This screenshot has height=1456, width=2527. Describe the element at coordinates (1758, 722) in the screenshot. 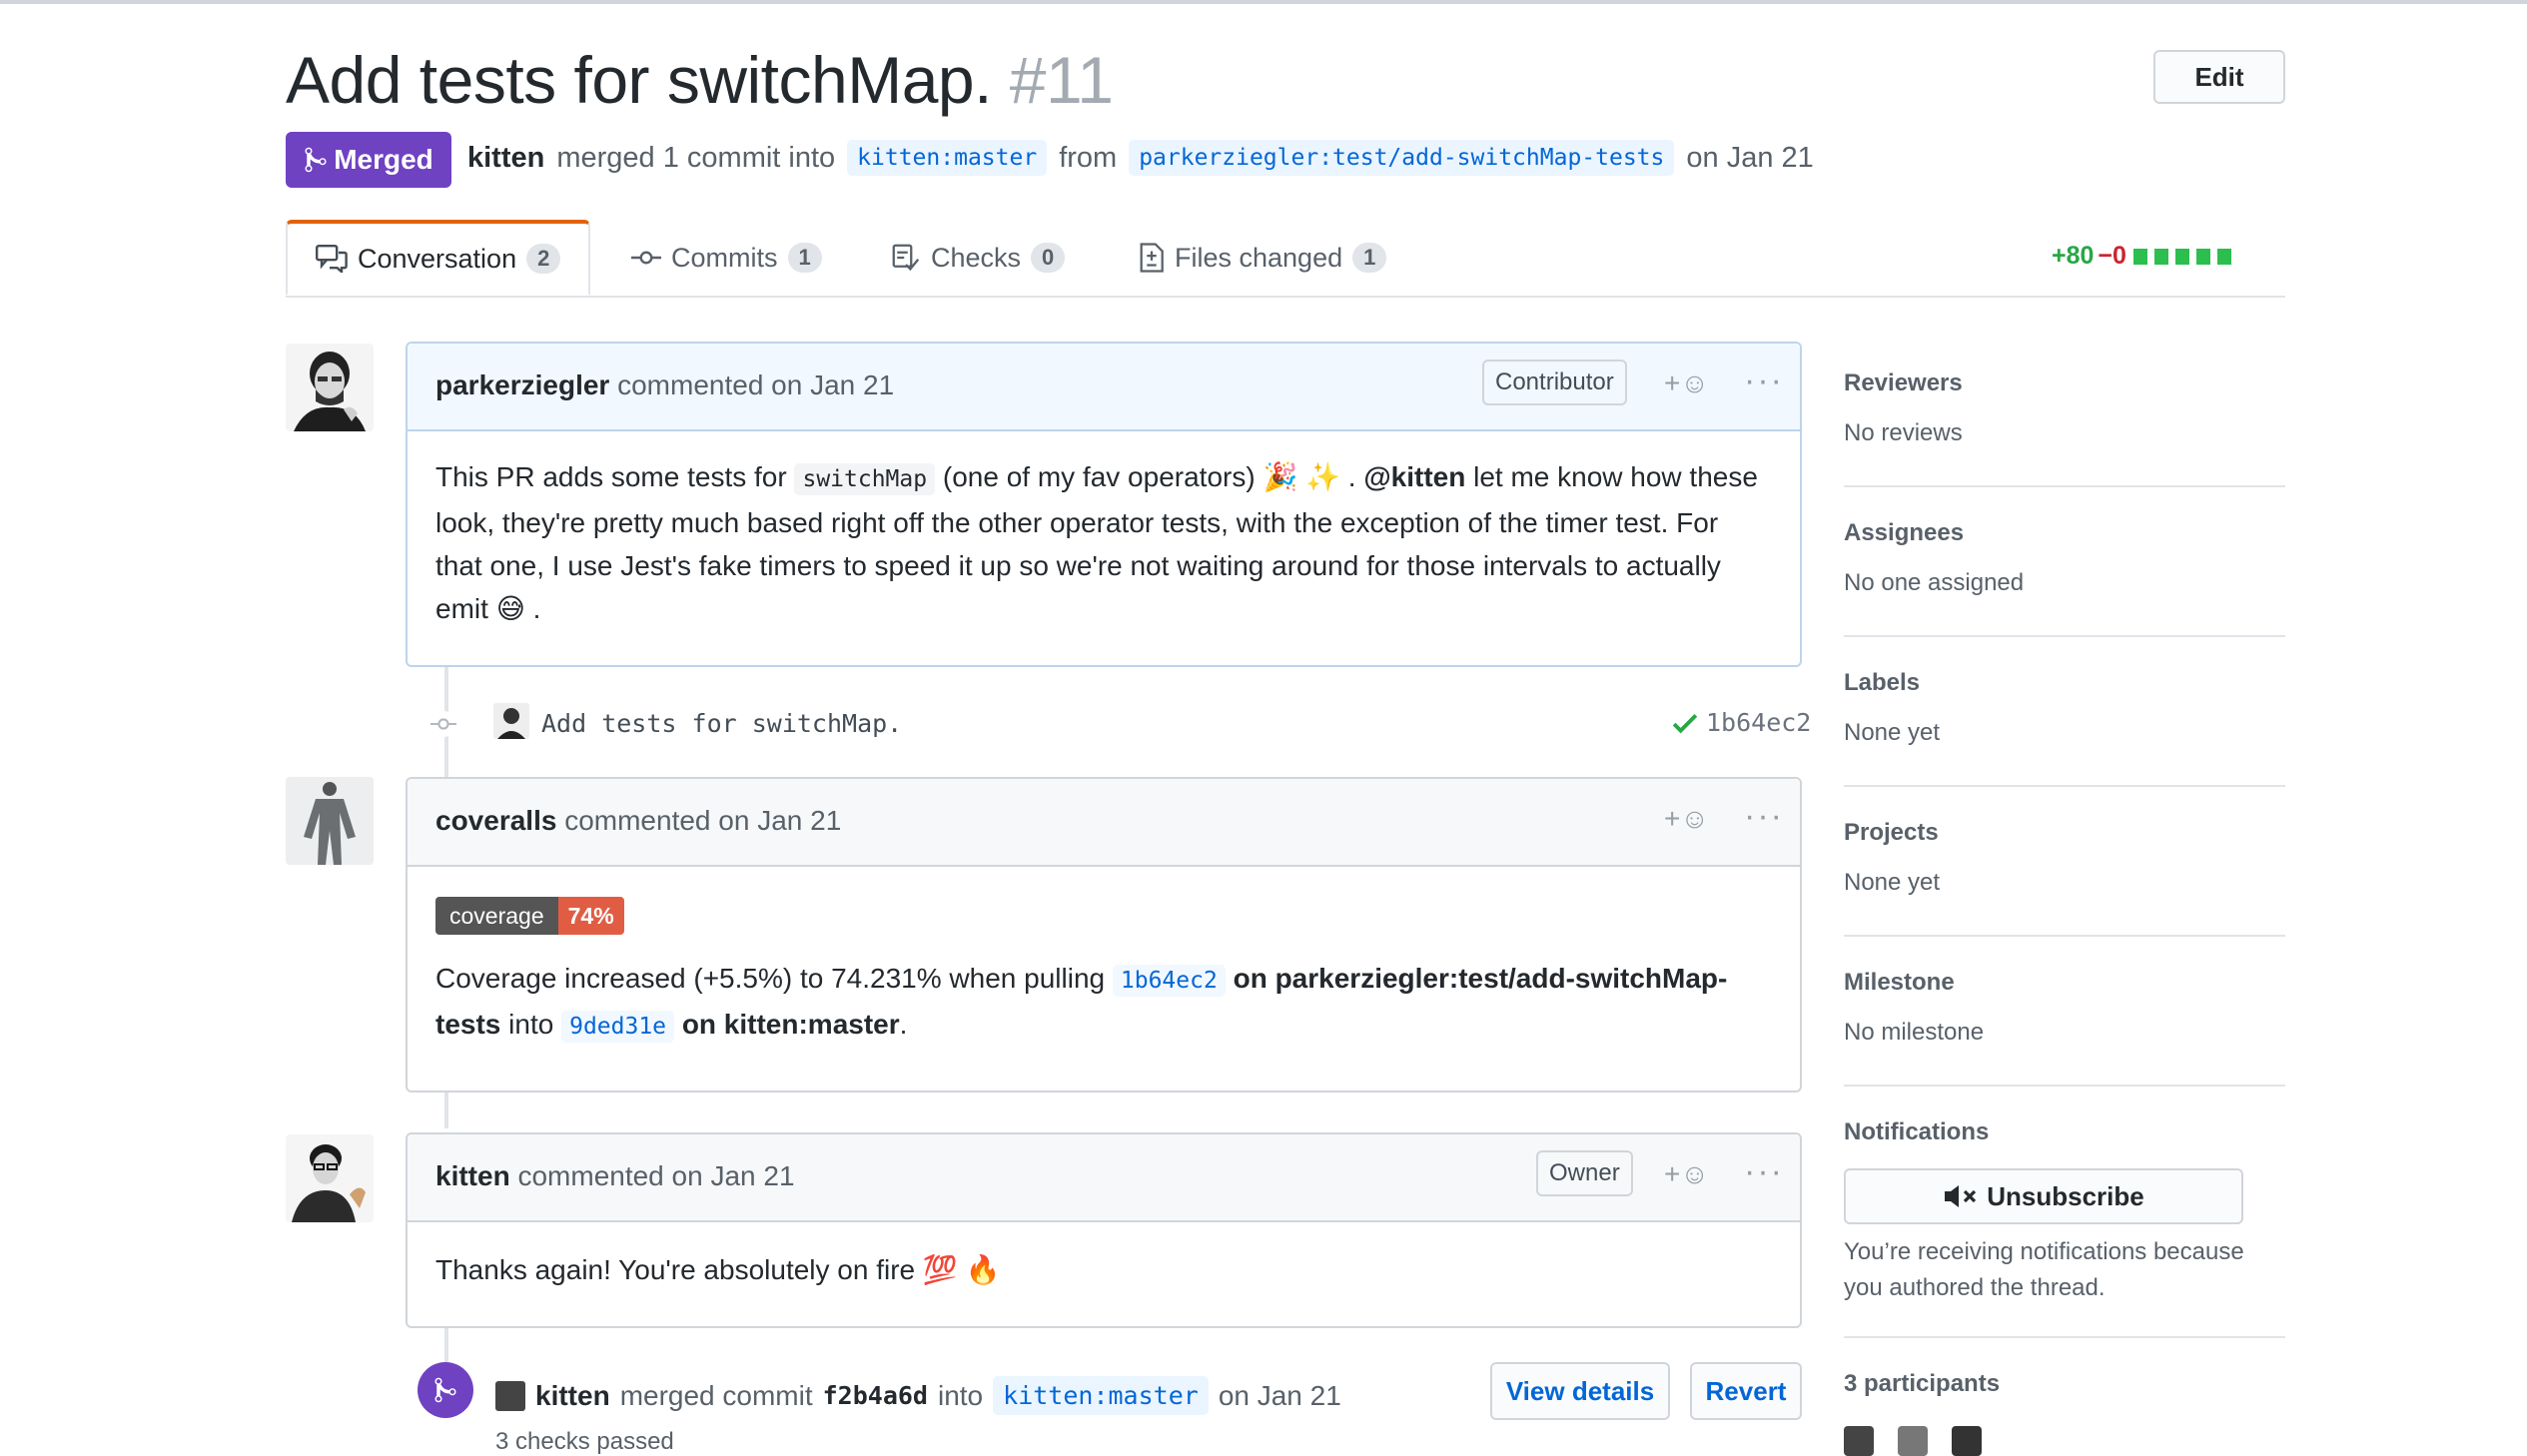

I see `commit-sha: 1b64ec2` at that location.